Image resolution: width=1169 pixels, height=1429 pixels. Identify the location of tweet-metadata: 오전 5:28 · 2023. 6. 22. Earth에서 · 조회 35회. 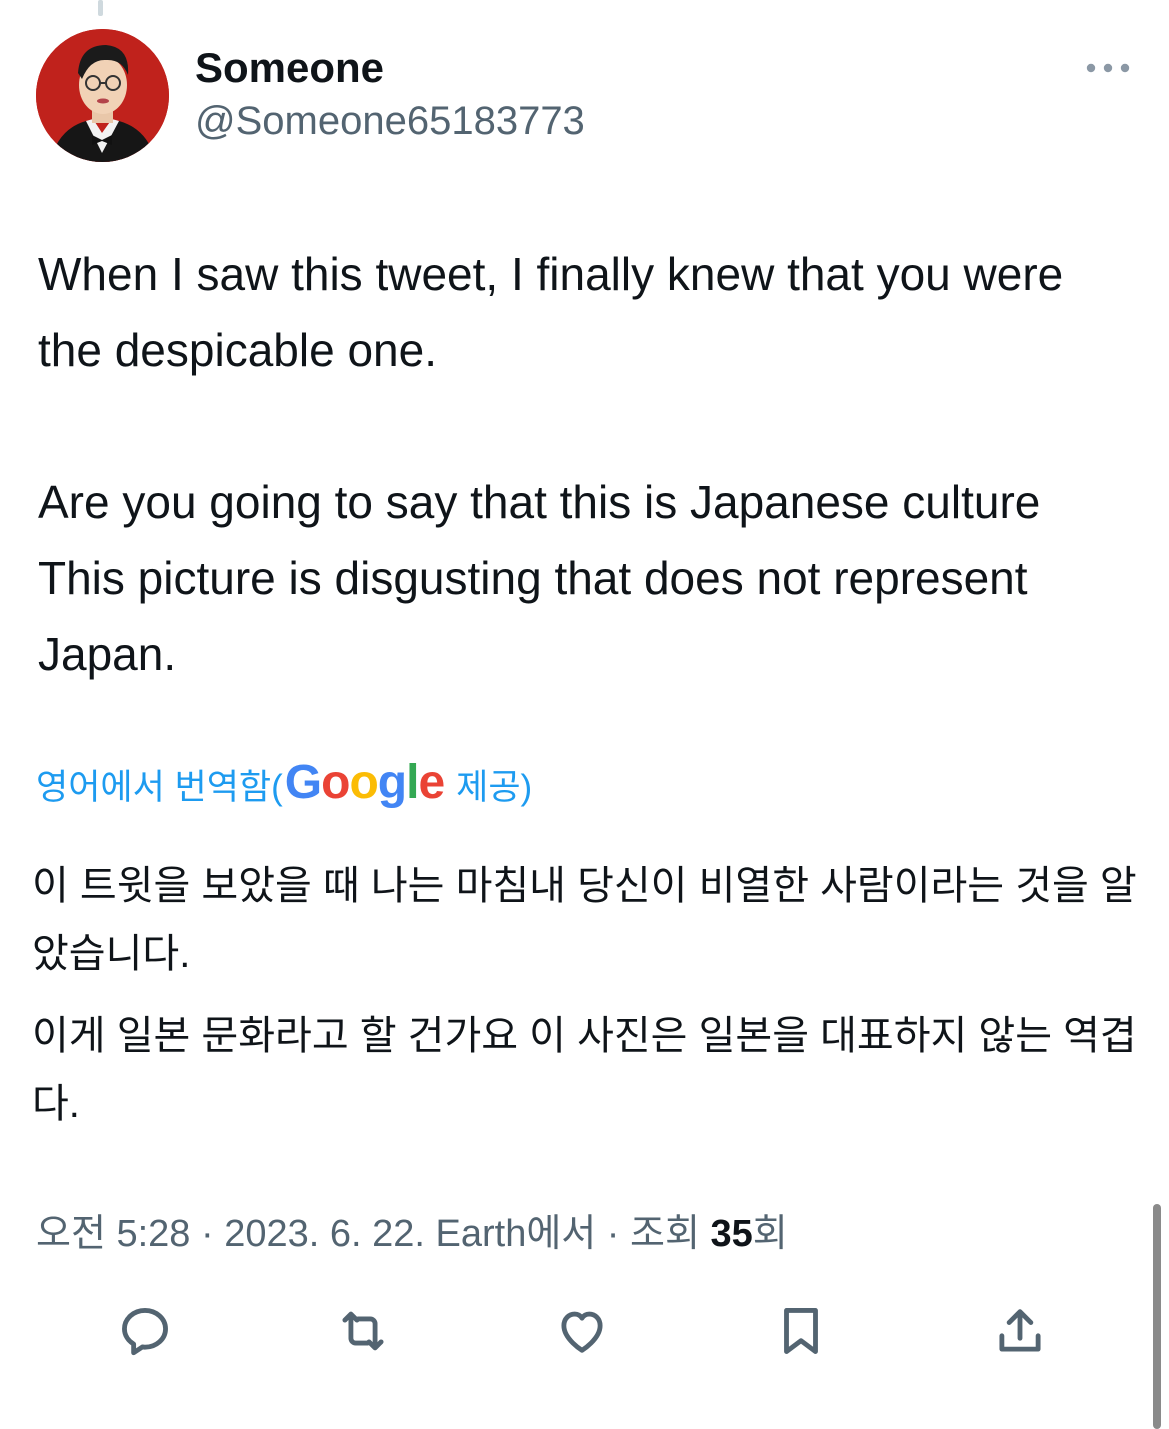
(412, 1234).